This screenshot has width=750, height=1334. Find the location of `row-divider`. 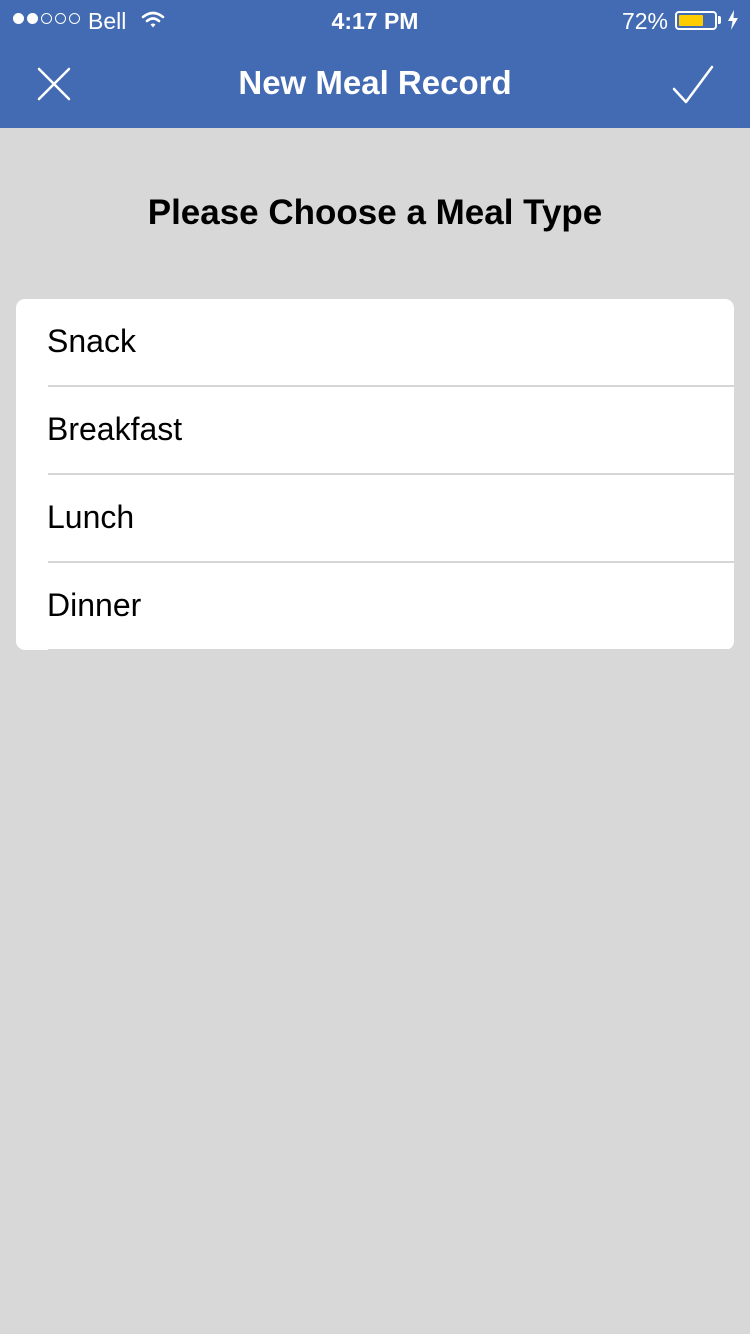

row-divider is located at coordinates (391, 649).